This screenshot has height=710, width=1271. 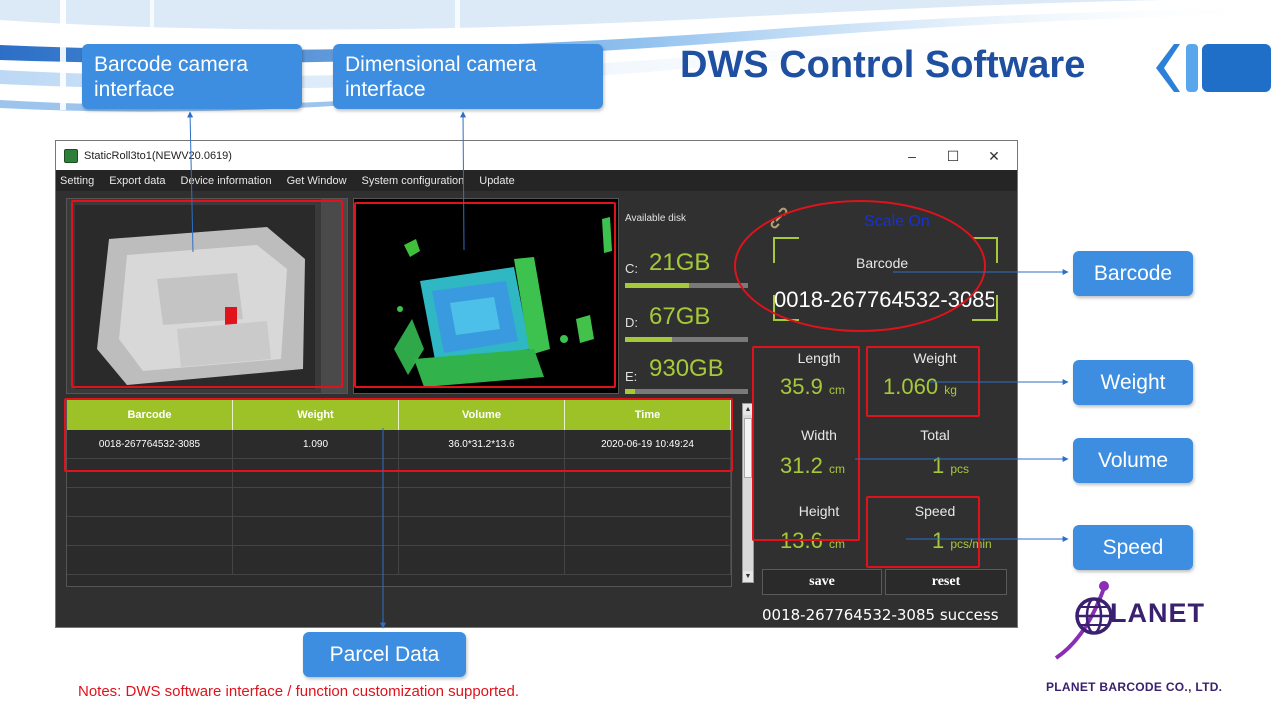 I want to click on disk-d-label: D:, so click(x=631, y=322).